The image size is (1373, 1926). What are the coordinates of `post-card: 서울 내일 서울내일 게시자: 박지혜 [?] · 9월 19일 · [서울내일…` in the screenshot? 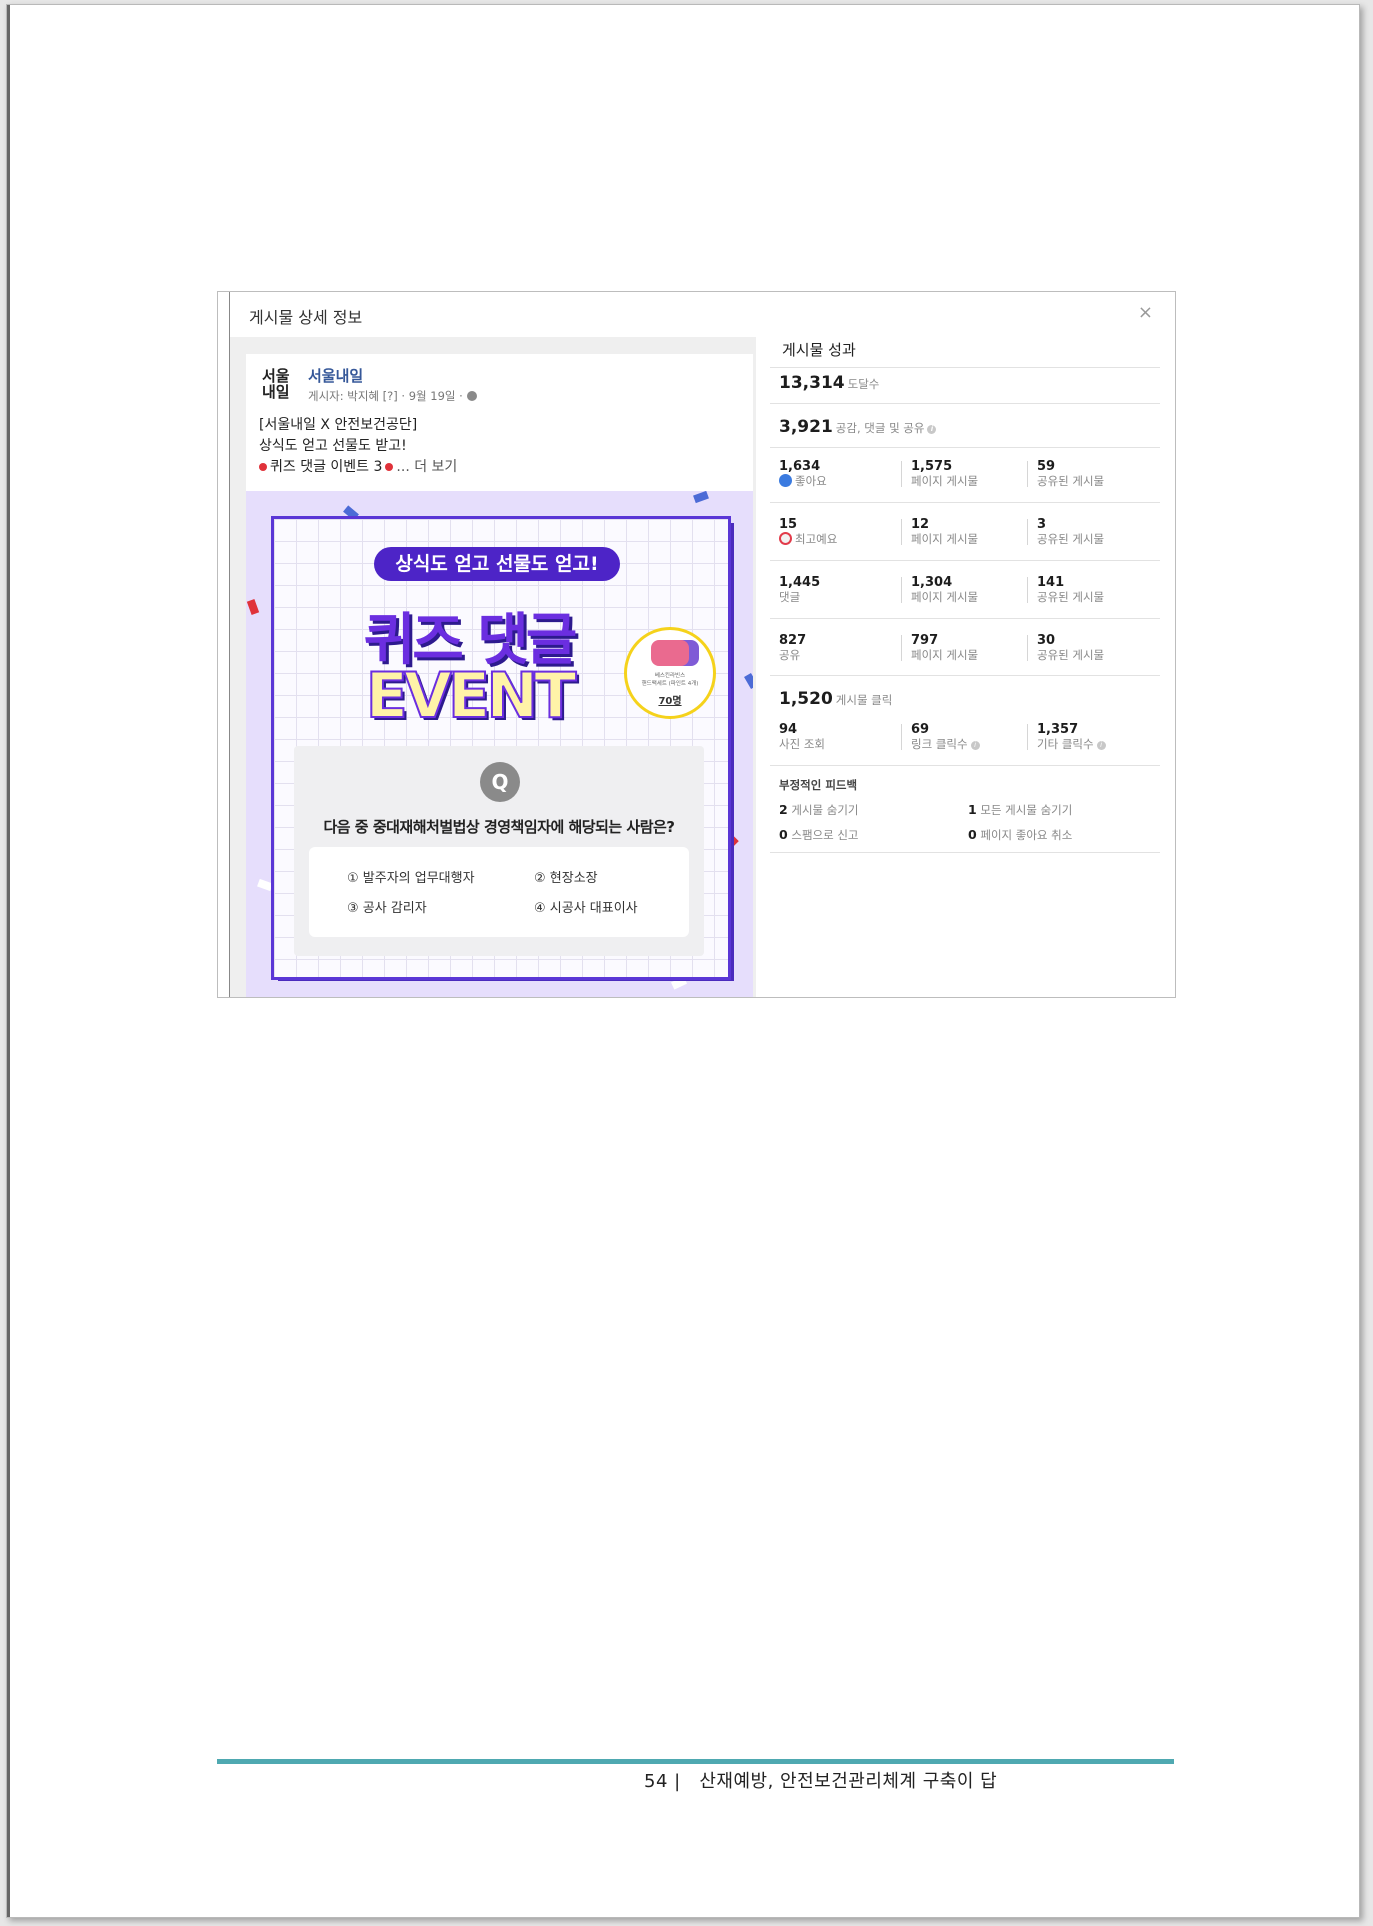 It's located at (499, 675).